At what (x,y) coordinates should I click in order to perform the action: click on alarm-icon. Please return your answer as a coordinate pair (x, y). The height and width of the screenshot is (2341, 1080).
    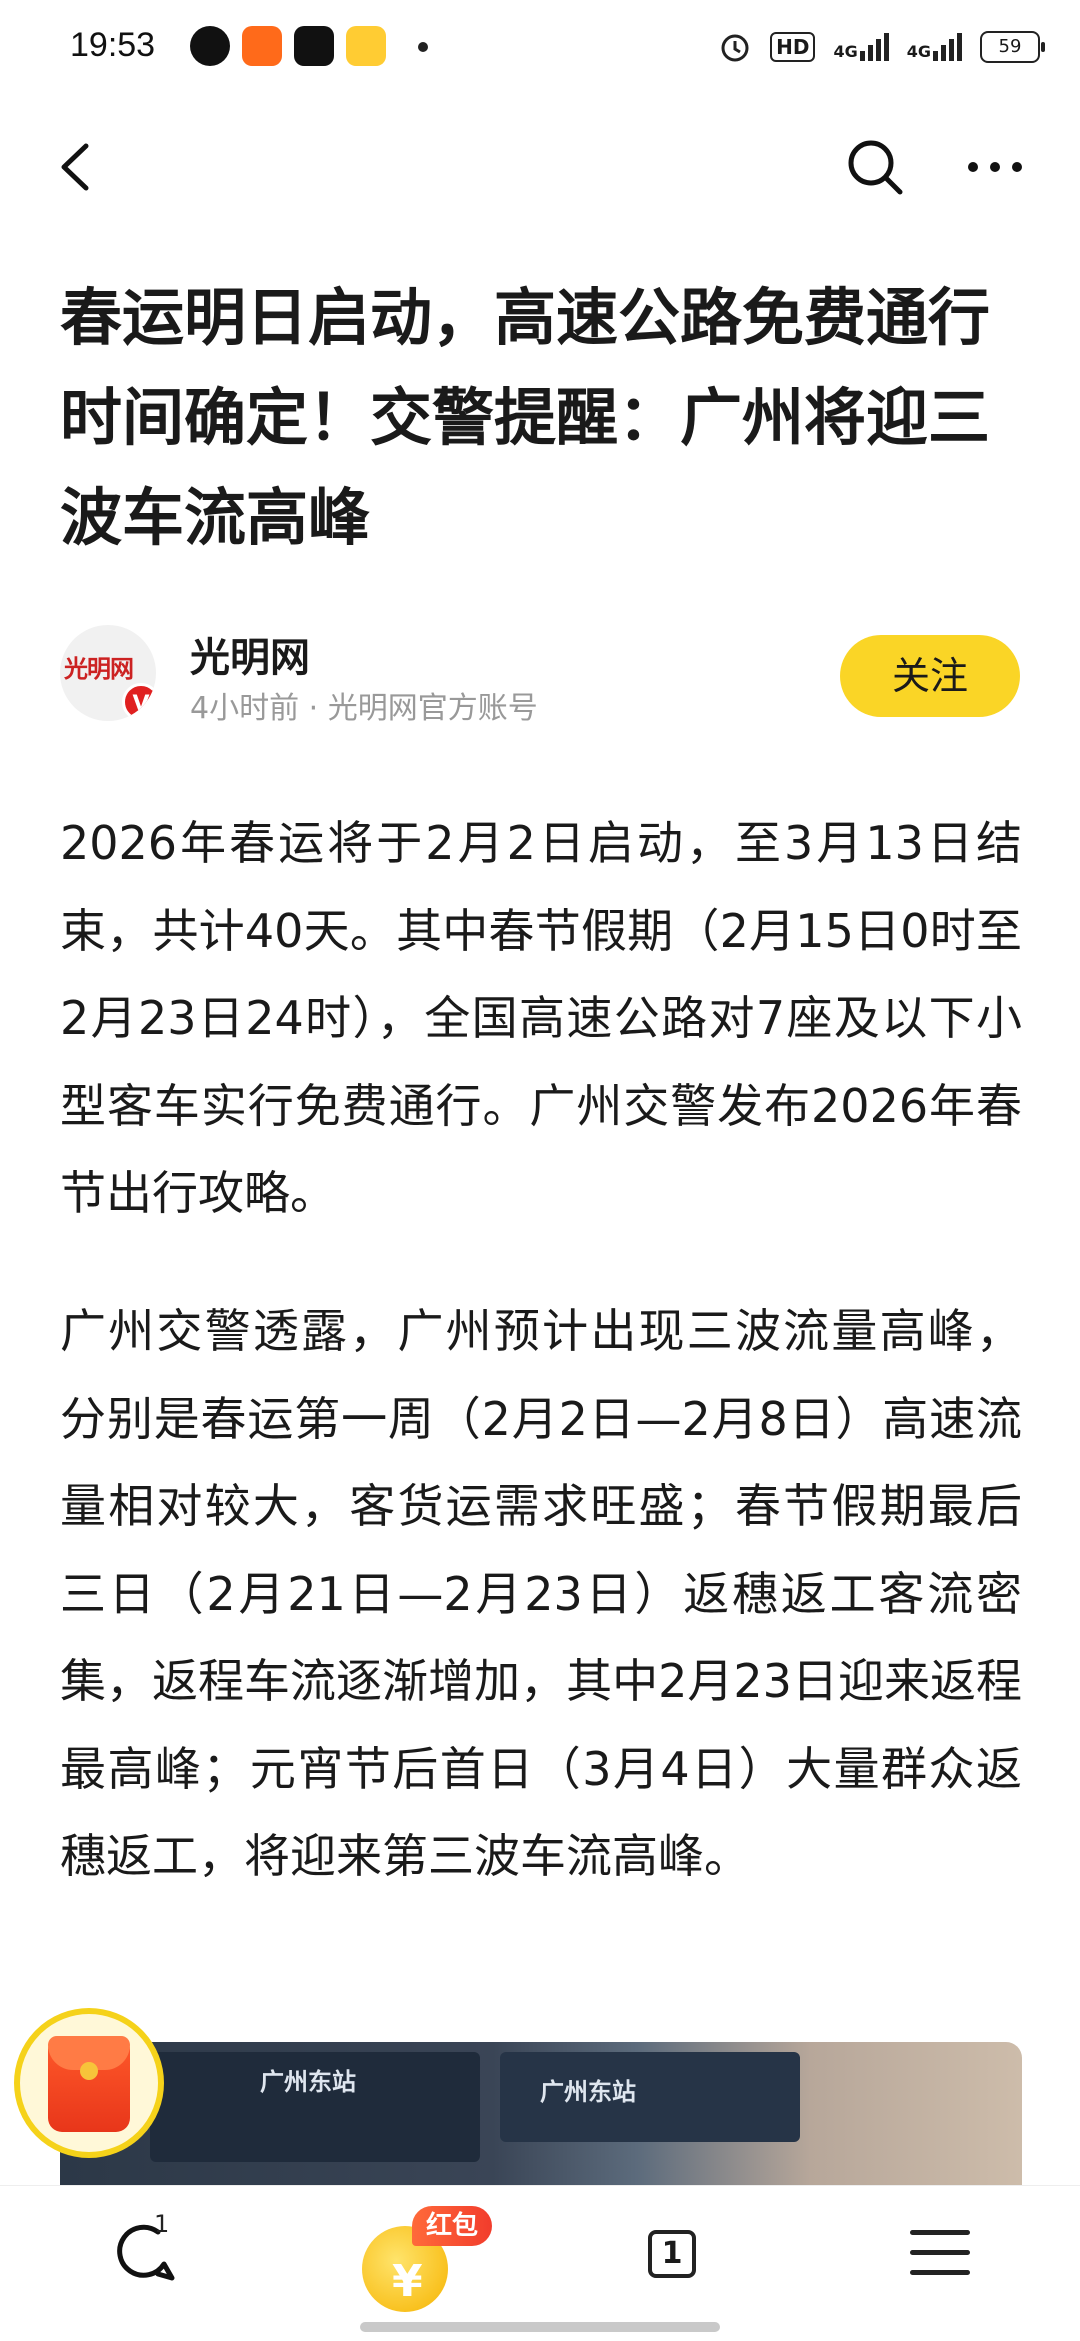
    Looking at the image, I should click on (735, 48).